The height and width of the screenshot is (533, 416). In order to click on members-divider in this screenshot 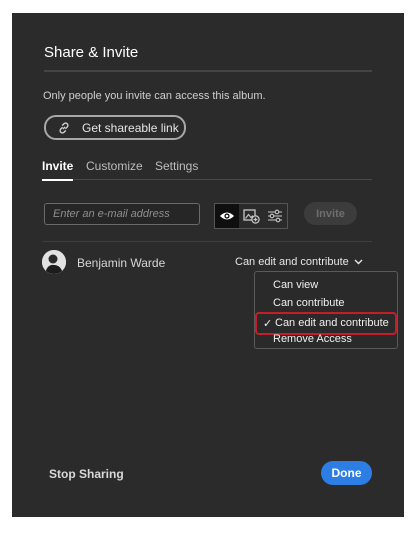, I will do `click(207, 241)`.